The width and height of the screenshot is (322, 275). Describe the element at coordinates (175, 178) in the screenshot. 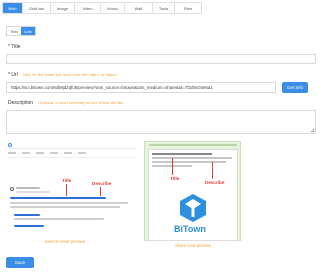

I see `right-title-marker: Title` at that location.